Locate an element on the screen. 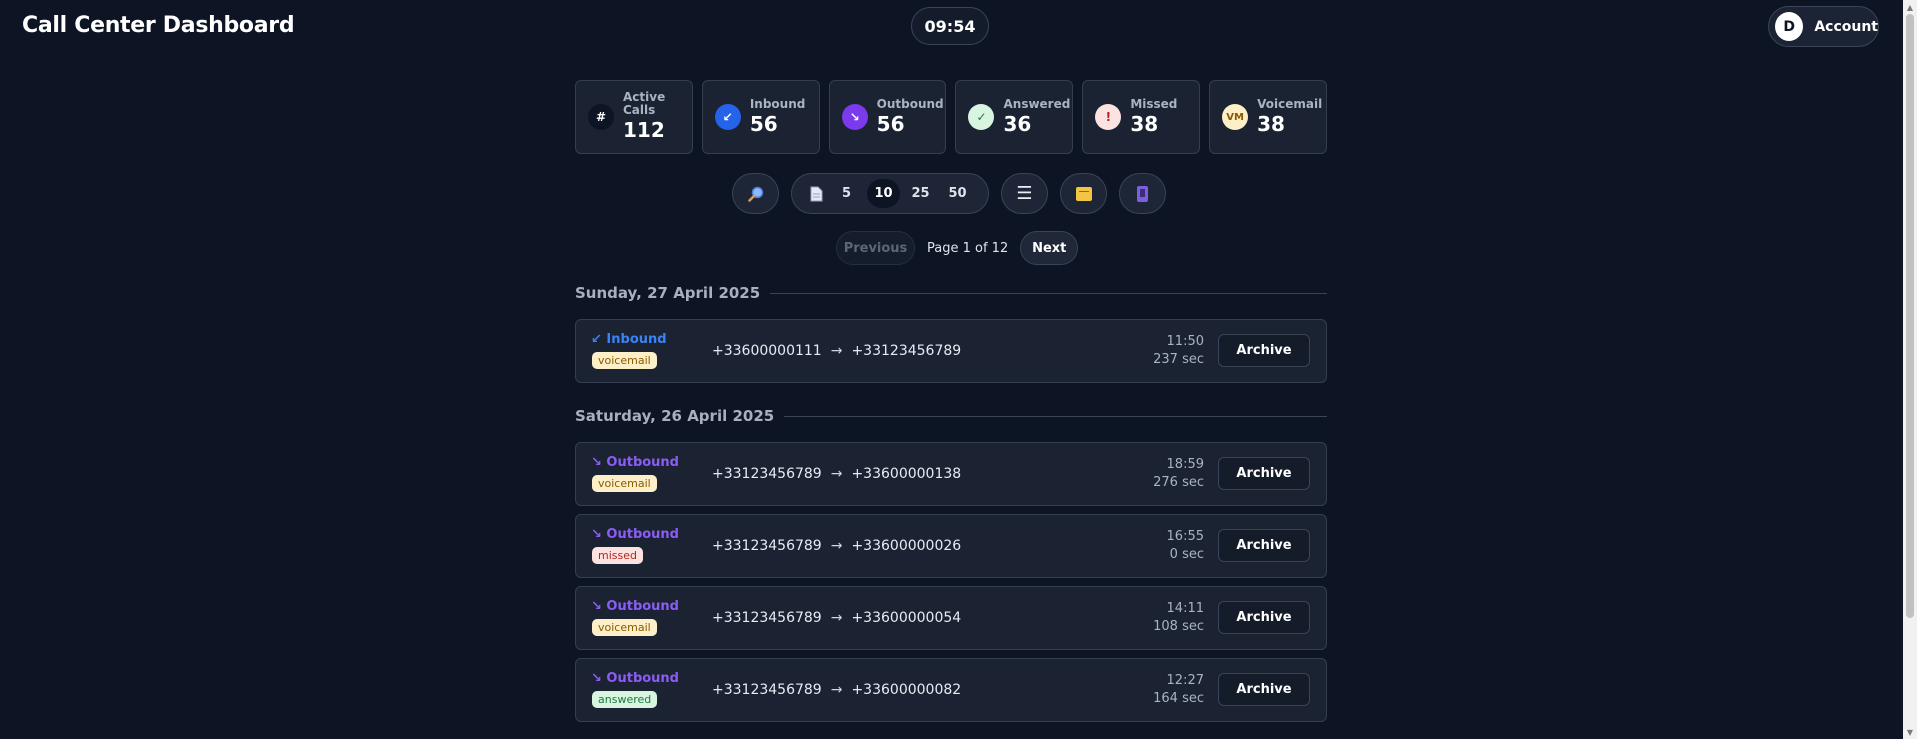  stat-card-outbound: ↘ Outbound 56 is located at coordinates (887, 117).